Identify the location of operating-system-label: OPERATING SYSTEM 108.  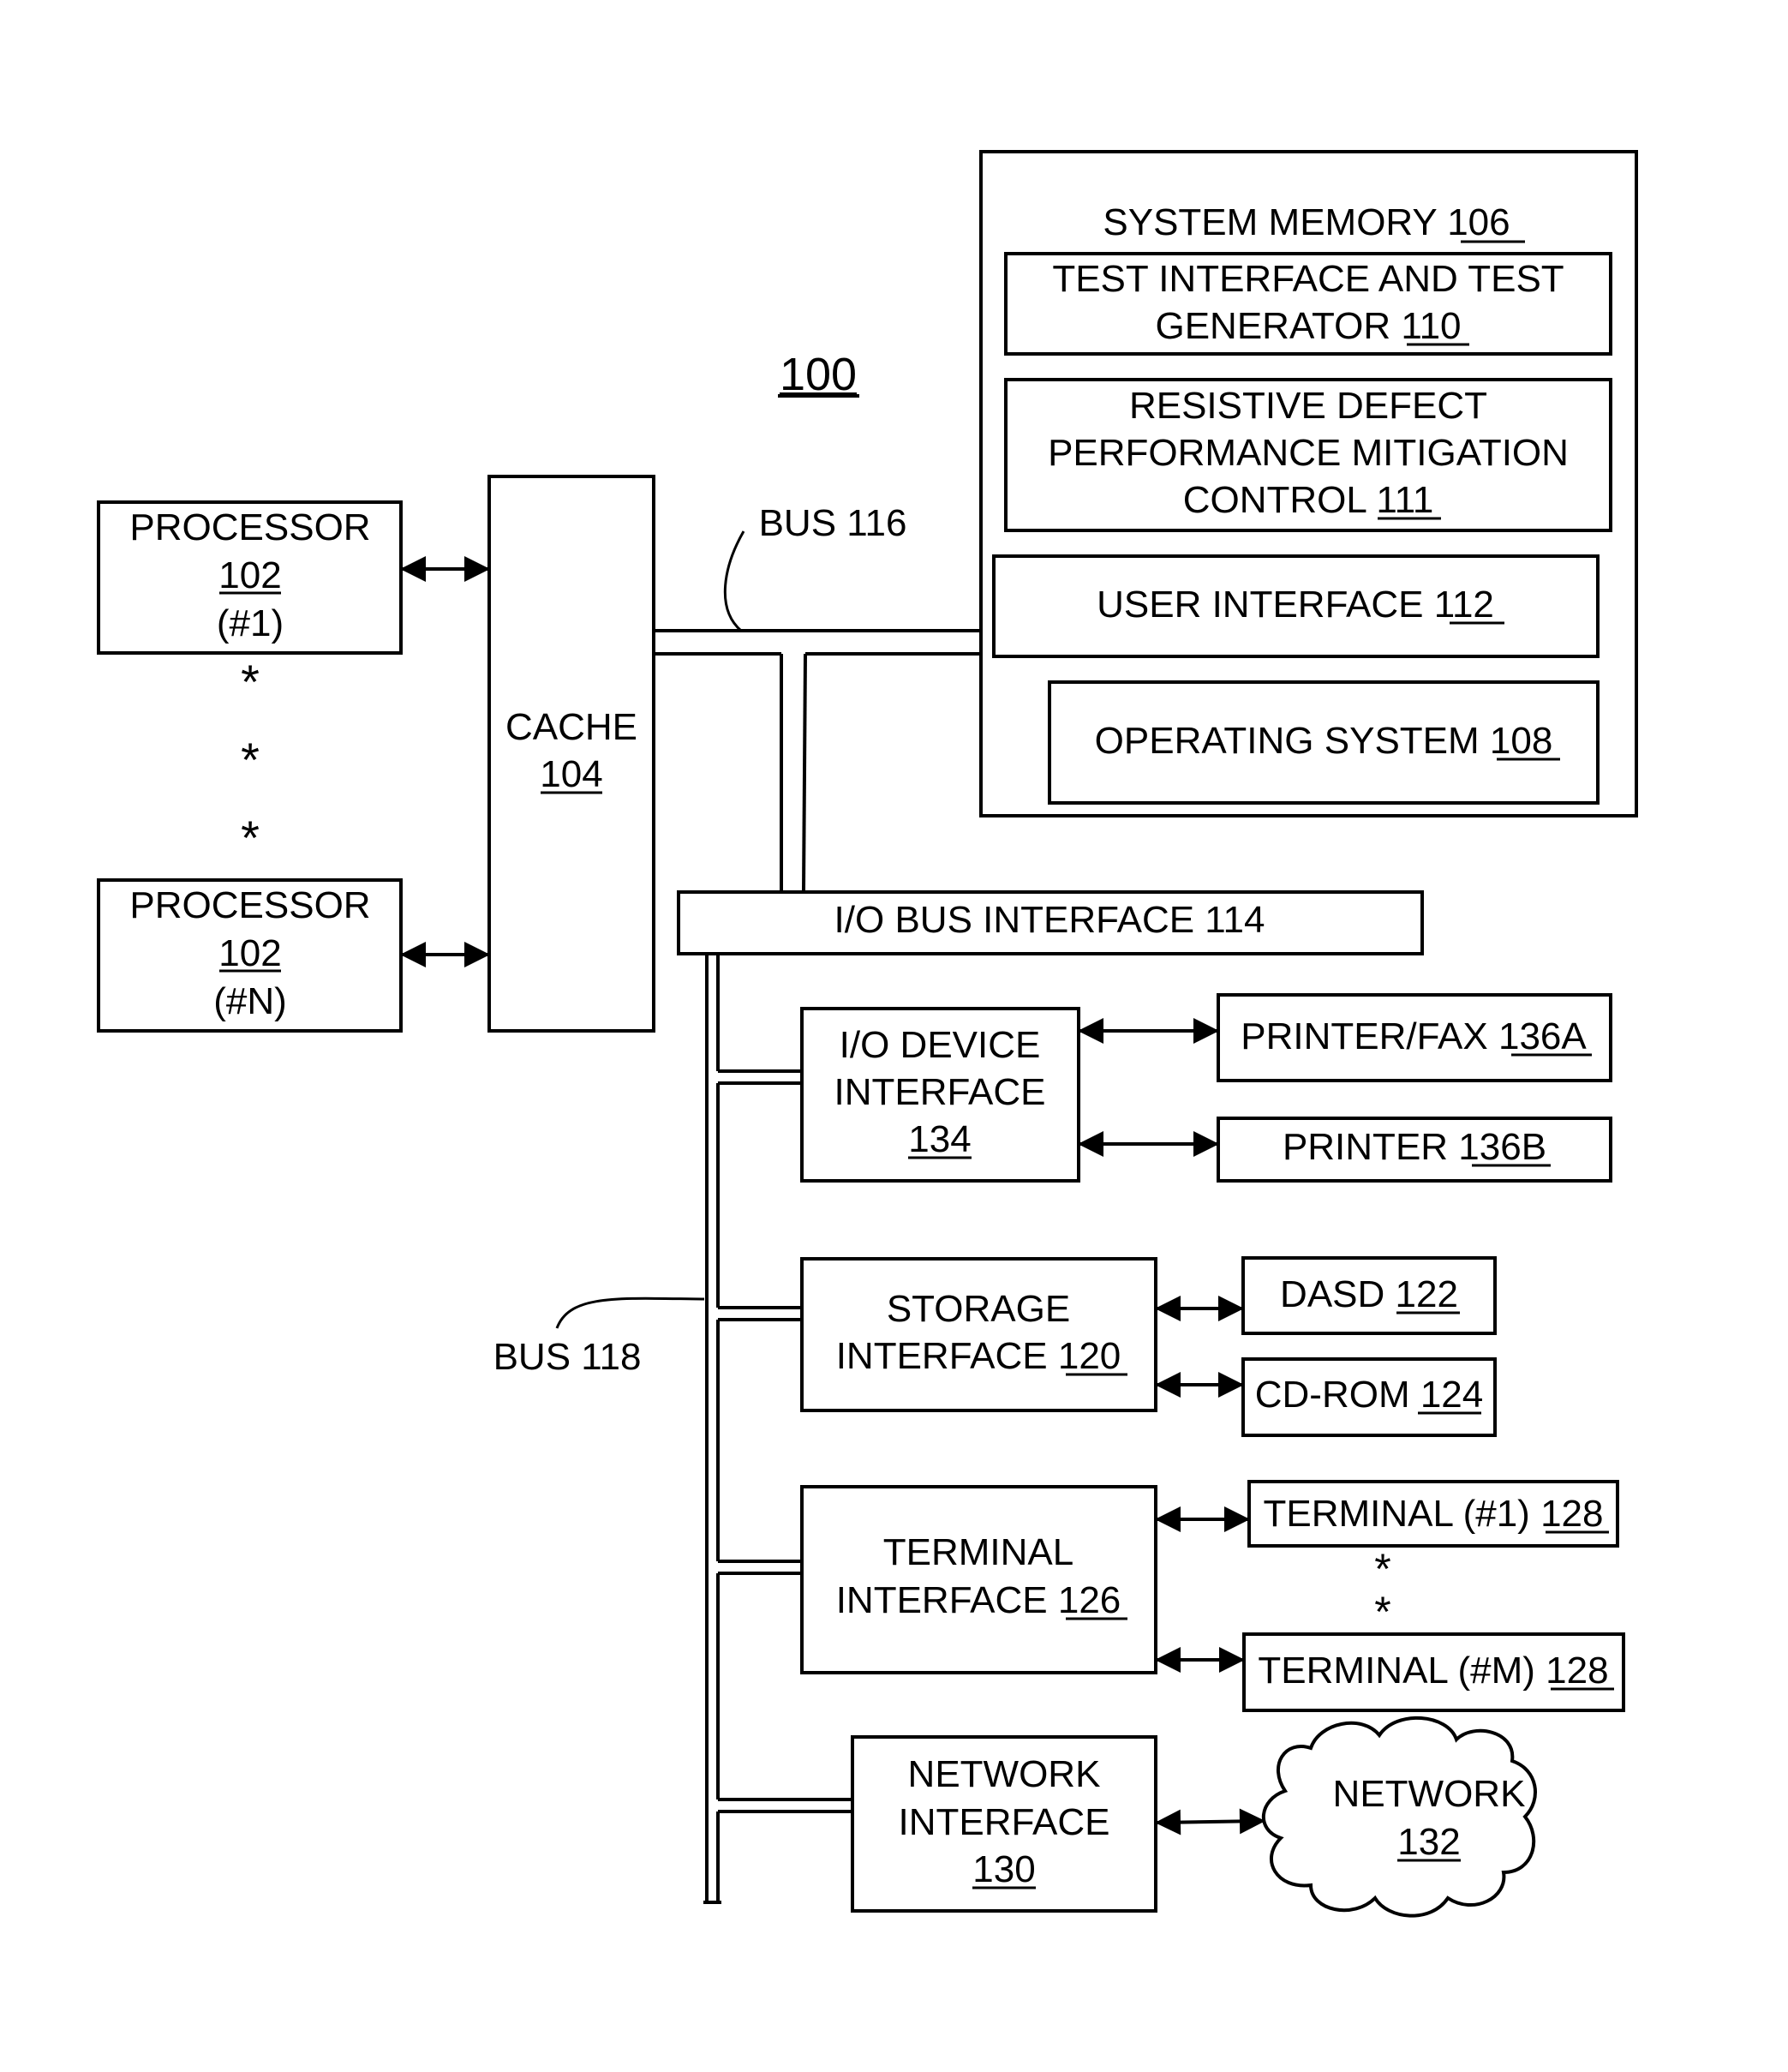
(1324, 741).